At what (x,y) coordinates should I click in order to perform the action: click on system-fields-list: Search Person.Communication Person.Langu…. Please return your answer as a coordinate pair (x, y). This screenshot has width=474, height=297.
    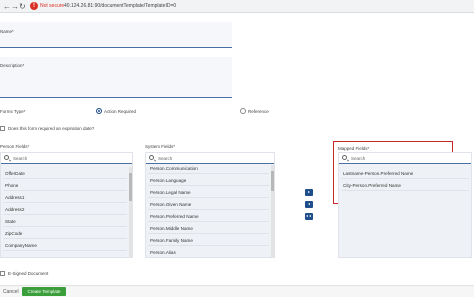
    Looking at the image, I should click on (210, 205).